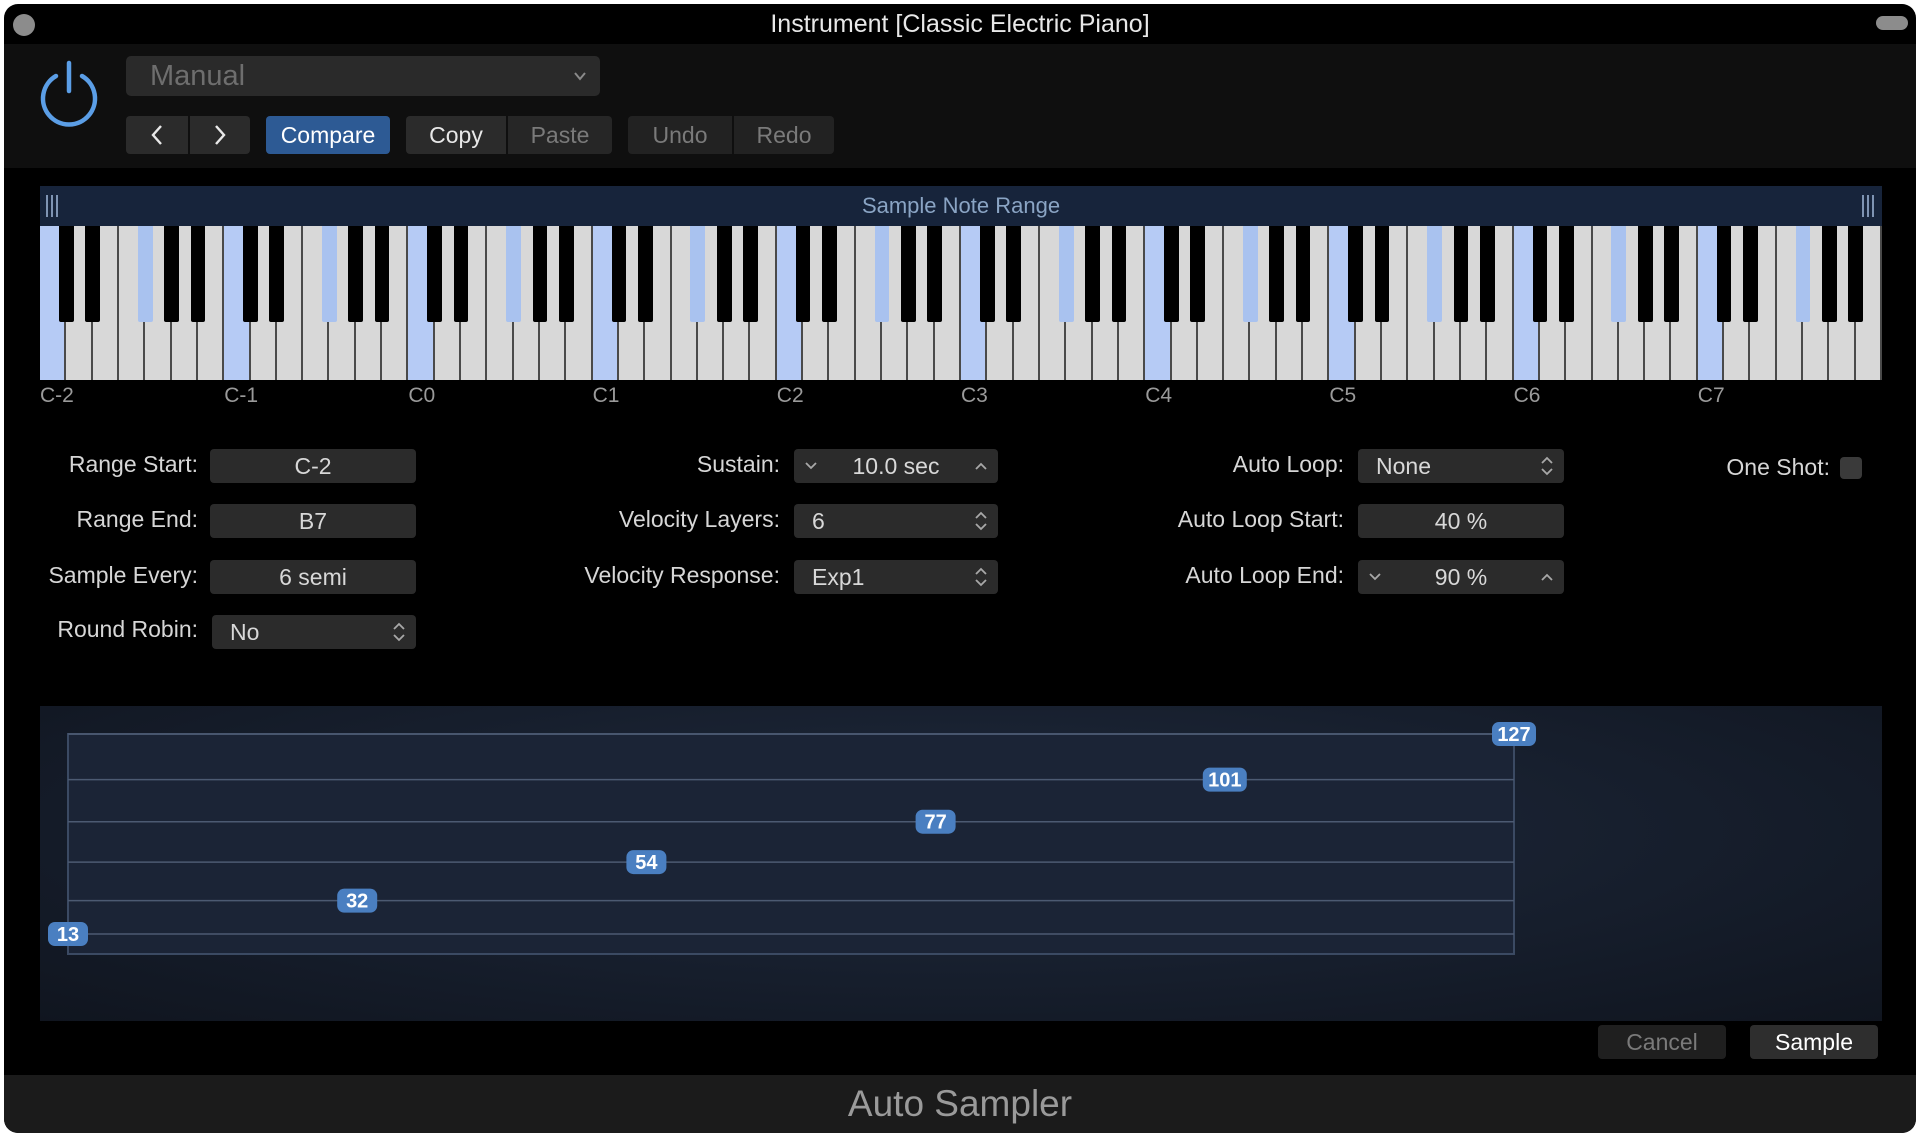  Describe the element at coordinates (1514, 734) in the screenshot. I see `velocity-layer-handle: 127` at that location.